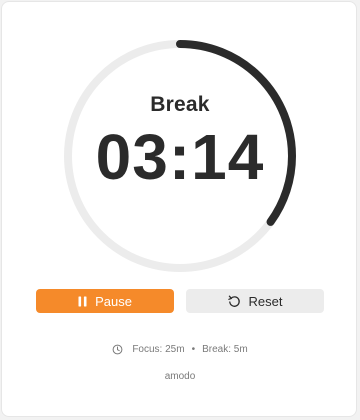 The height and width of the screenshot is (420, 360). I want to click on reset-icon, so click(234, 301).